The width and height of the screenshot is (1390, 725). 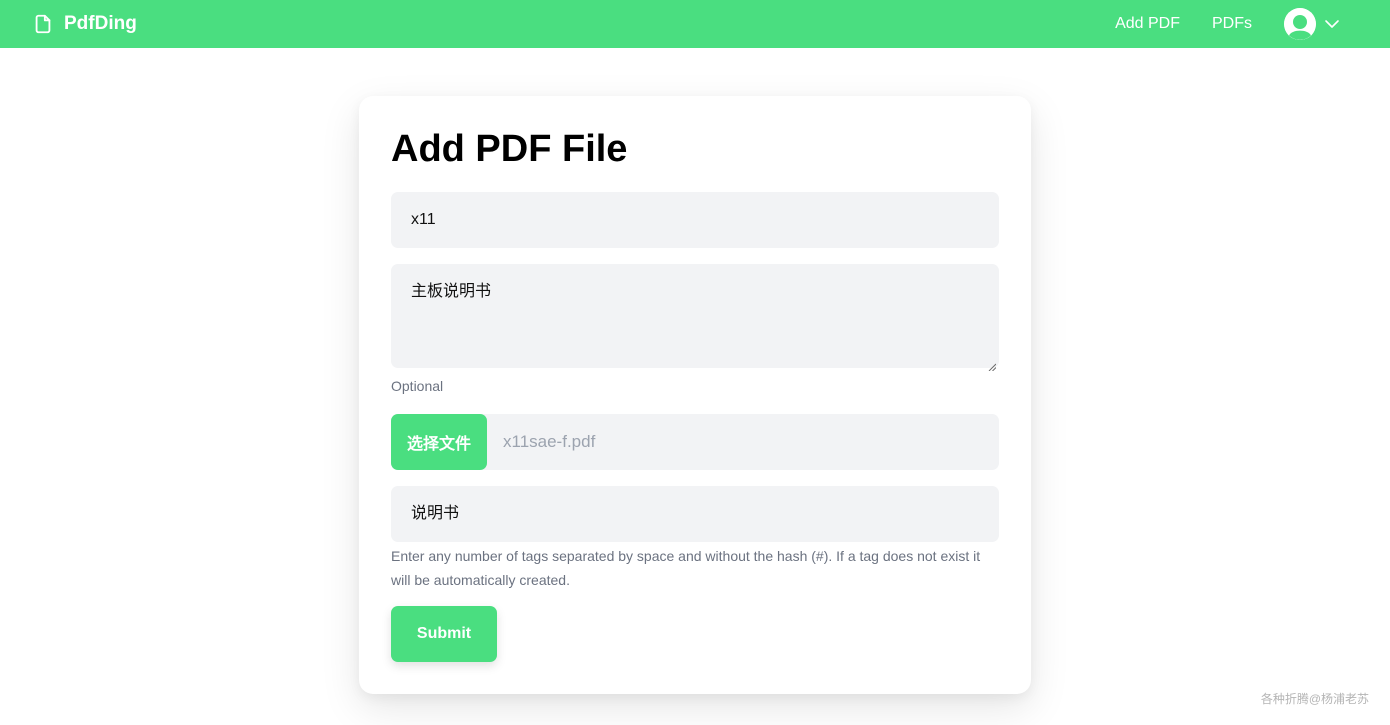 I want to click on nav-pdfs-link: PDFs, so click(x=1232, y=24).